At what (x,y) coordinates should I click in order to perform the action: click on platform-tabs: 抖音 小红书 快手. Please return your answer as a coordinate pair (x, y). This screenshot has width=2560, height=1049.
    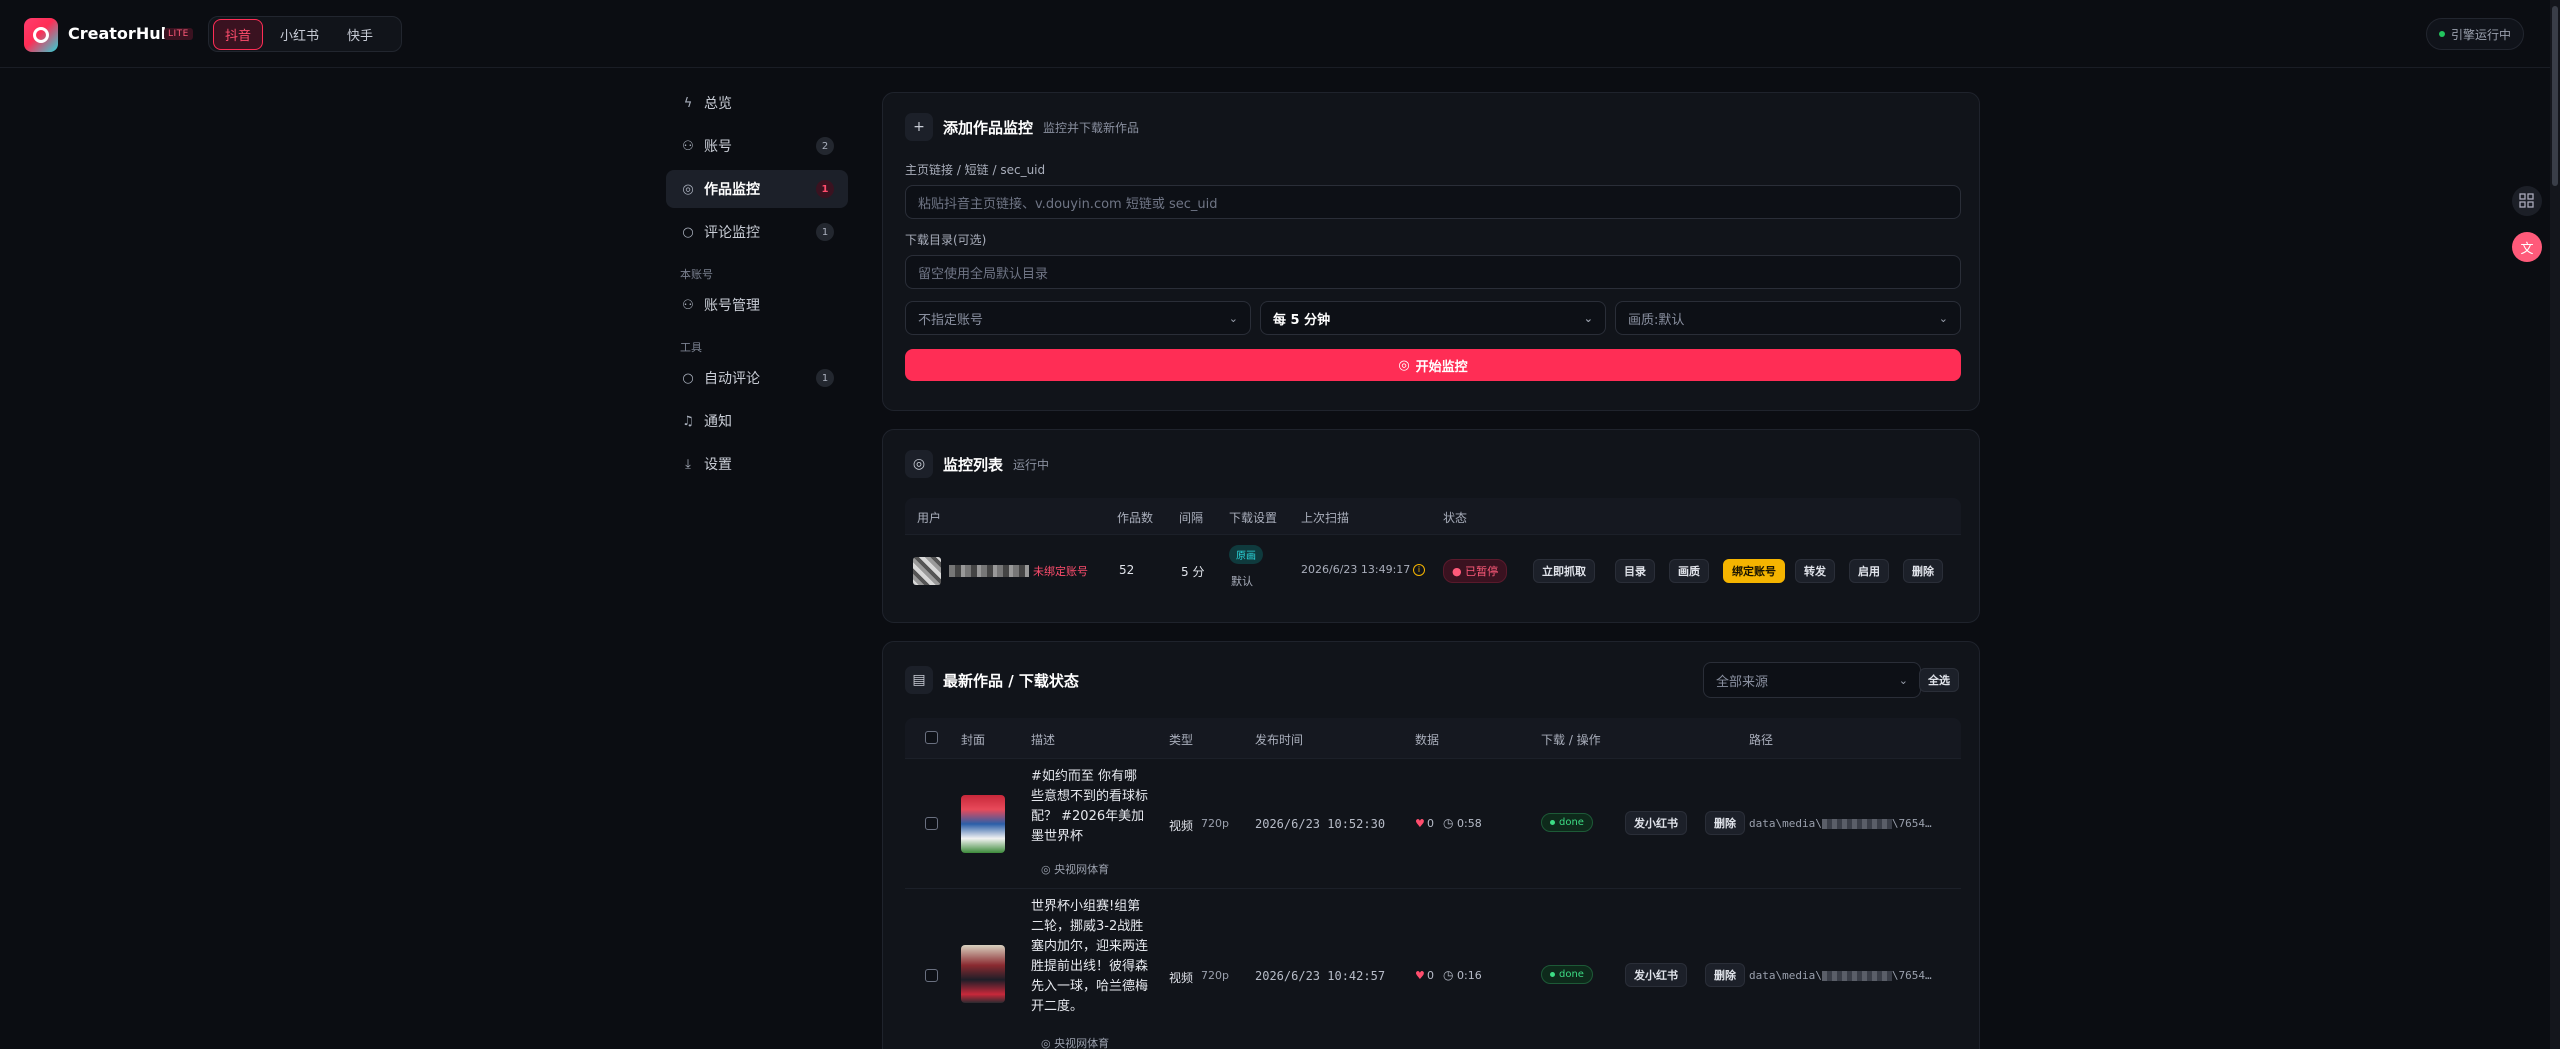
    Looking at the image, I should click on (305, 34).